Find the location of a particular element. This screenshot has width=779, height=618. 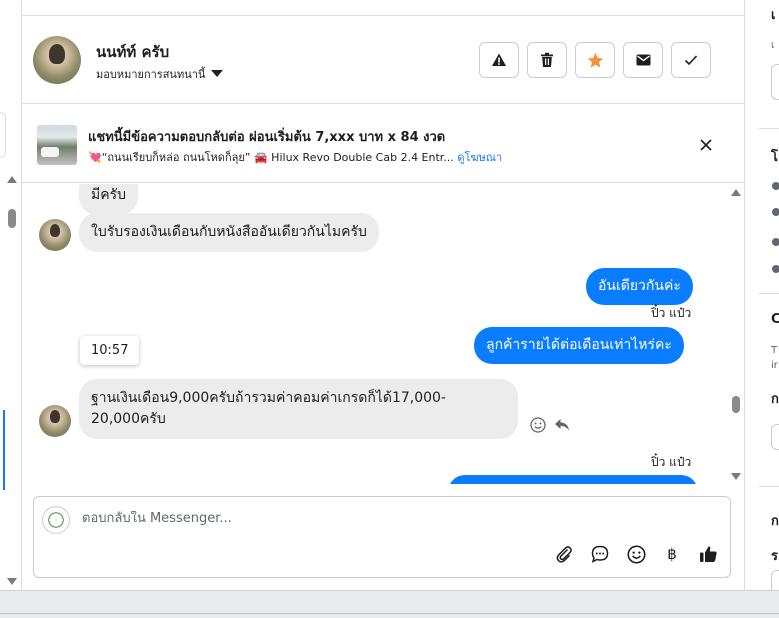

saved-replies-button is located at coordinates (600, 554).